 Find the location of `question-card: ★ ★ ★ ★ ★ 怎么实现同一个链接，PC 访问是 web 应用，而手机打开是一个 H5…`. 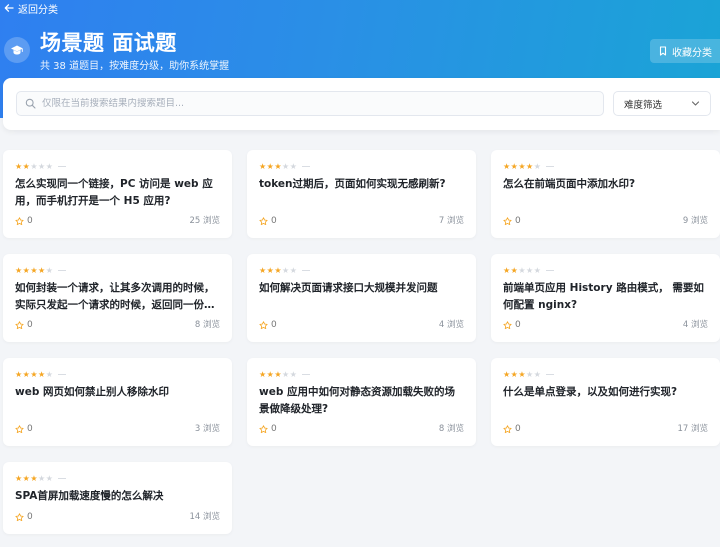

question-card: ★ ★ ★ ★ ★ 怎么实现同一个链接，PC 访问是 web 应用，而手机打开是一个 H5… is located at coordinates (117, 194).